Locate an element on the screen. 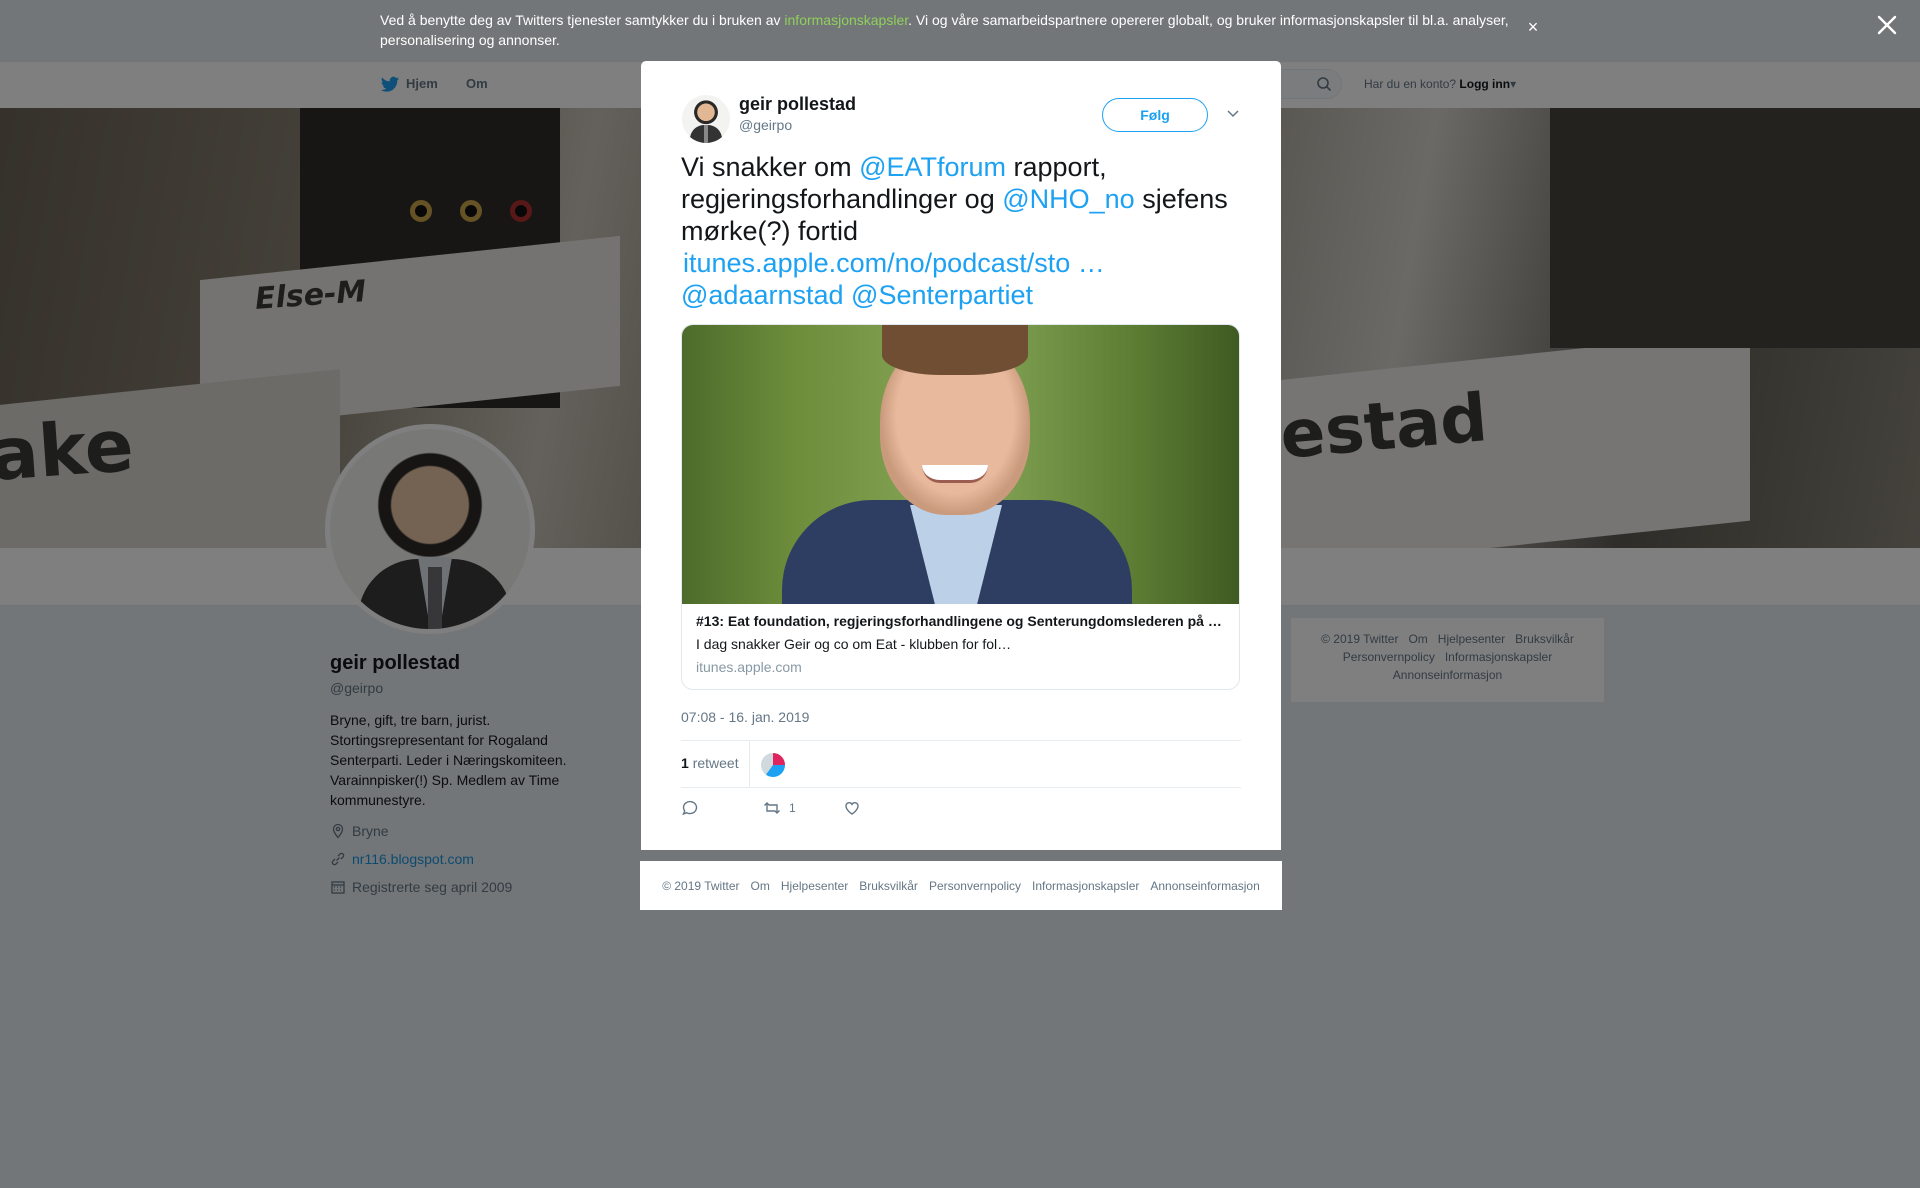 Image resolution: width=1920 pixels, height=1188 pixels. reply-icon is located at coordinates (690, 808).